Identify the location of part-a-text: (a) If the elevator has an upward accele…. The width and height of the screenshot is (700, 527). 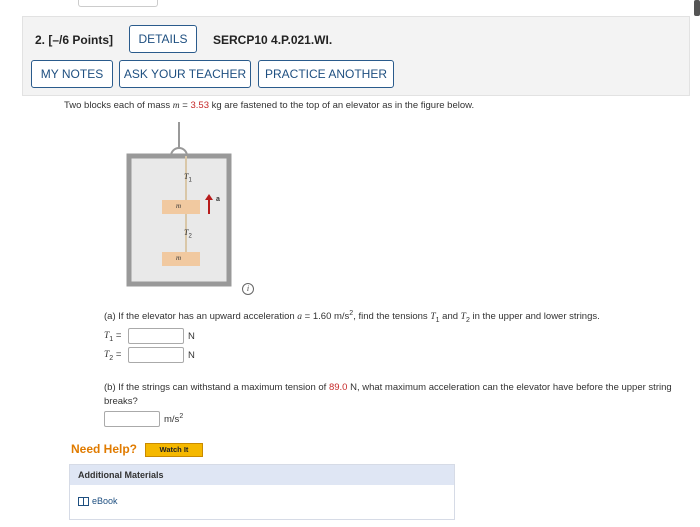
(352, 317).